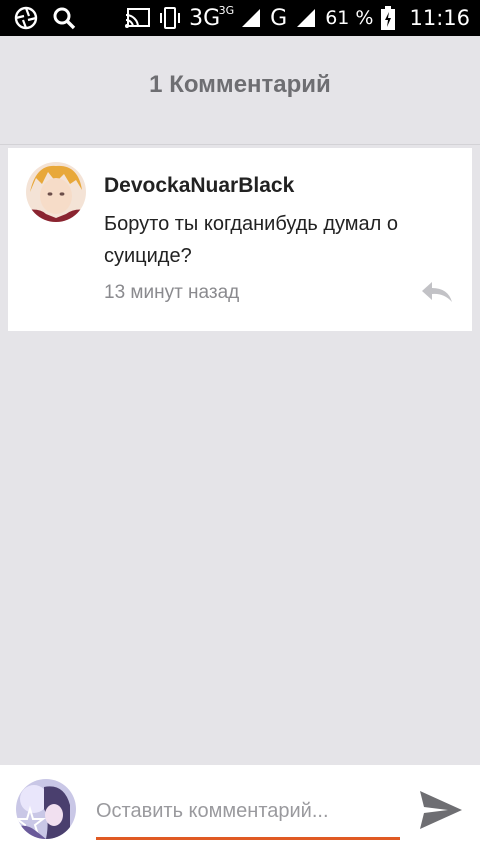 This screenshot has width=480, height=854. What do you see at coordinates (349, 18) in the screenshot?
I see `battery-percent: 61 %` at bounding box center [349, 18].